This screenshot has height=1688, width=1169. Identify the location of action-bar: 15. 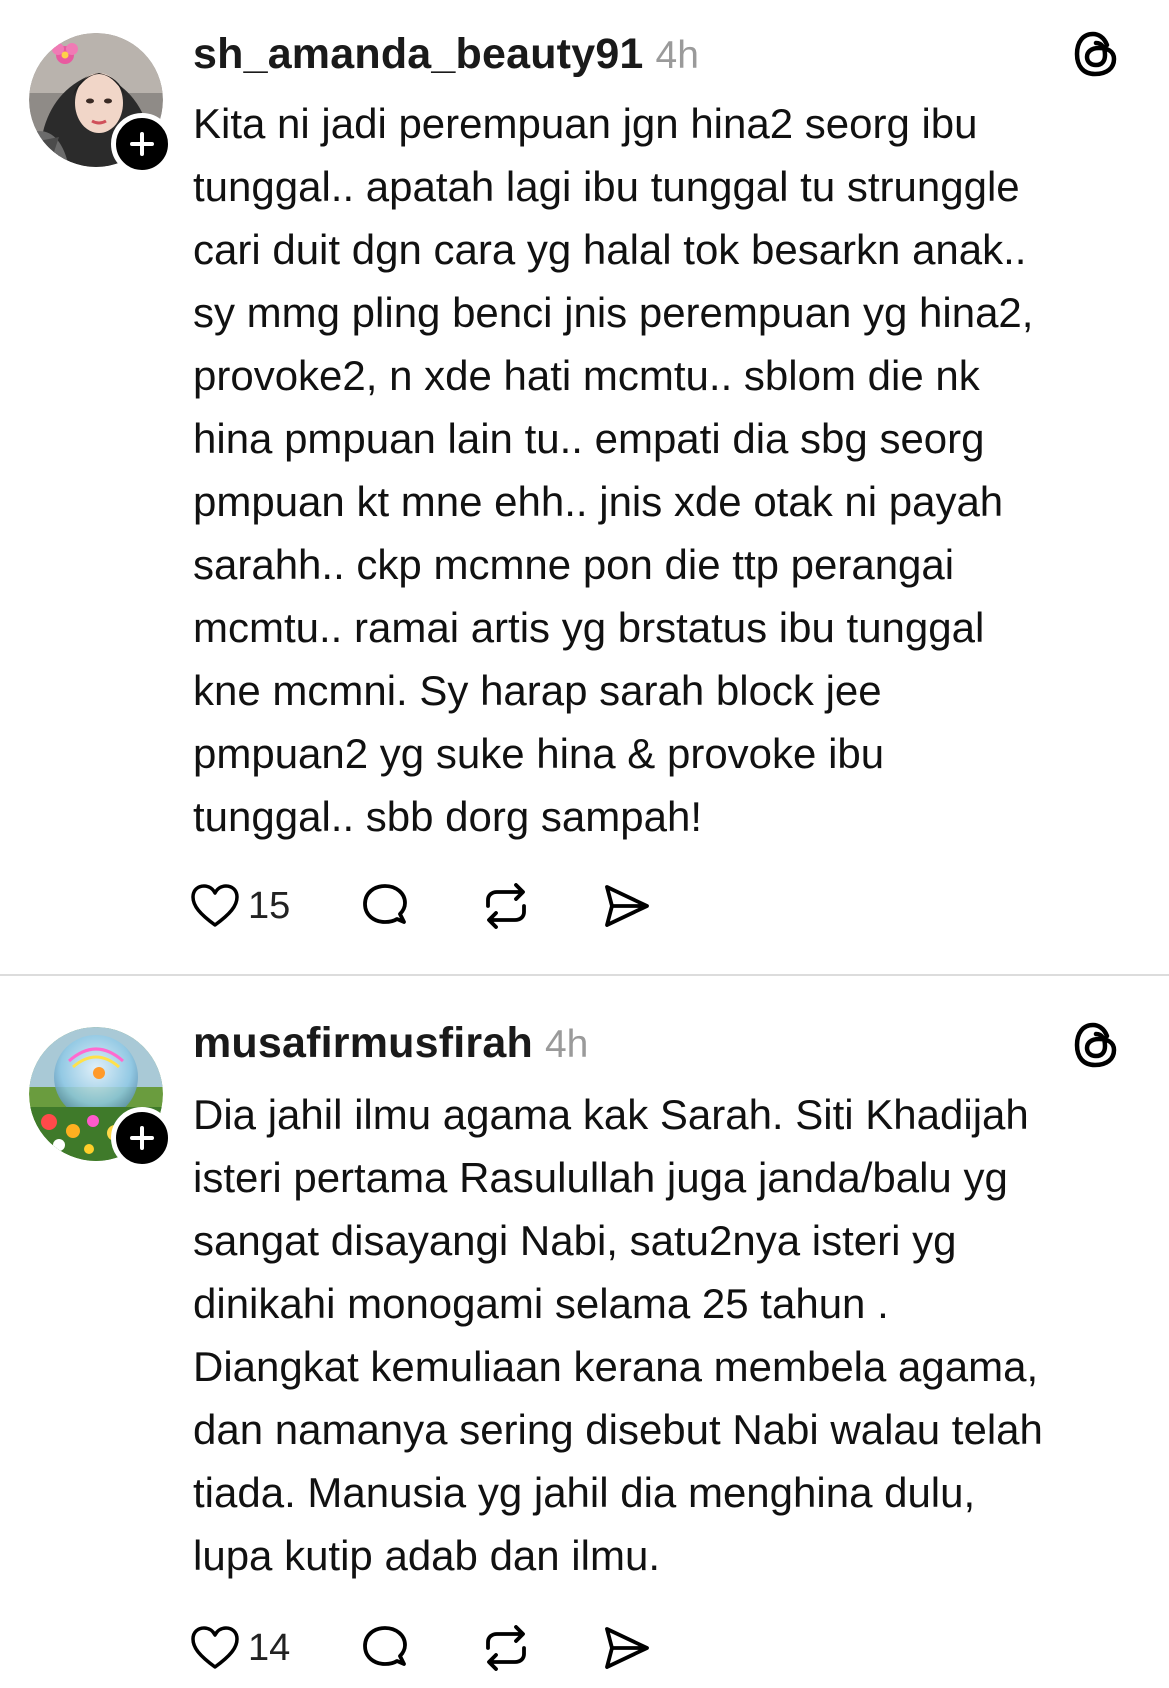
(421, 906).